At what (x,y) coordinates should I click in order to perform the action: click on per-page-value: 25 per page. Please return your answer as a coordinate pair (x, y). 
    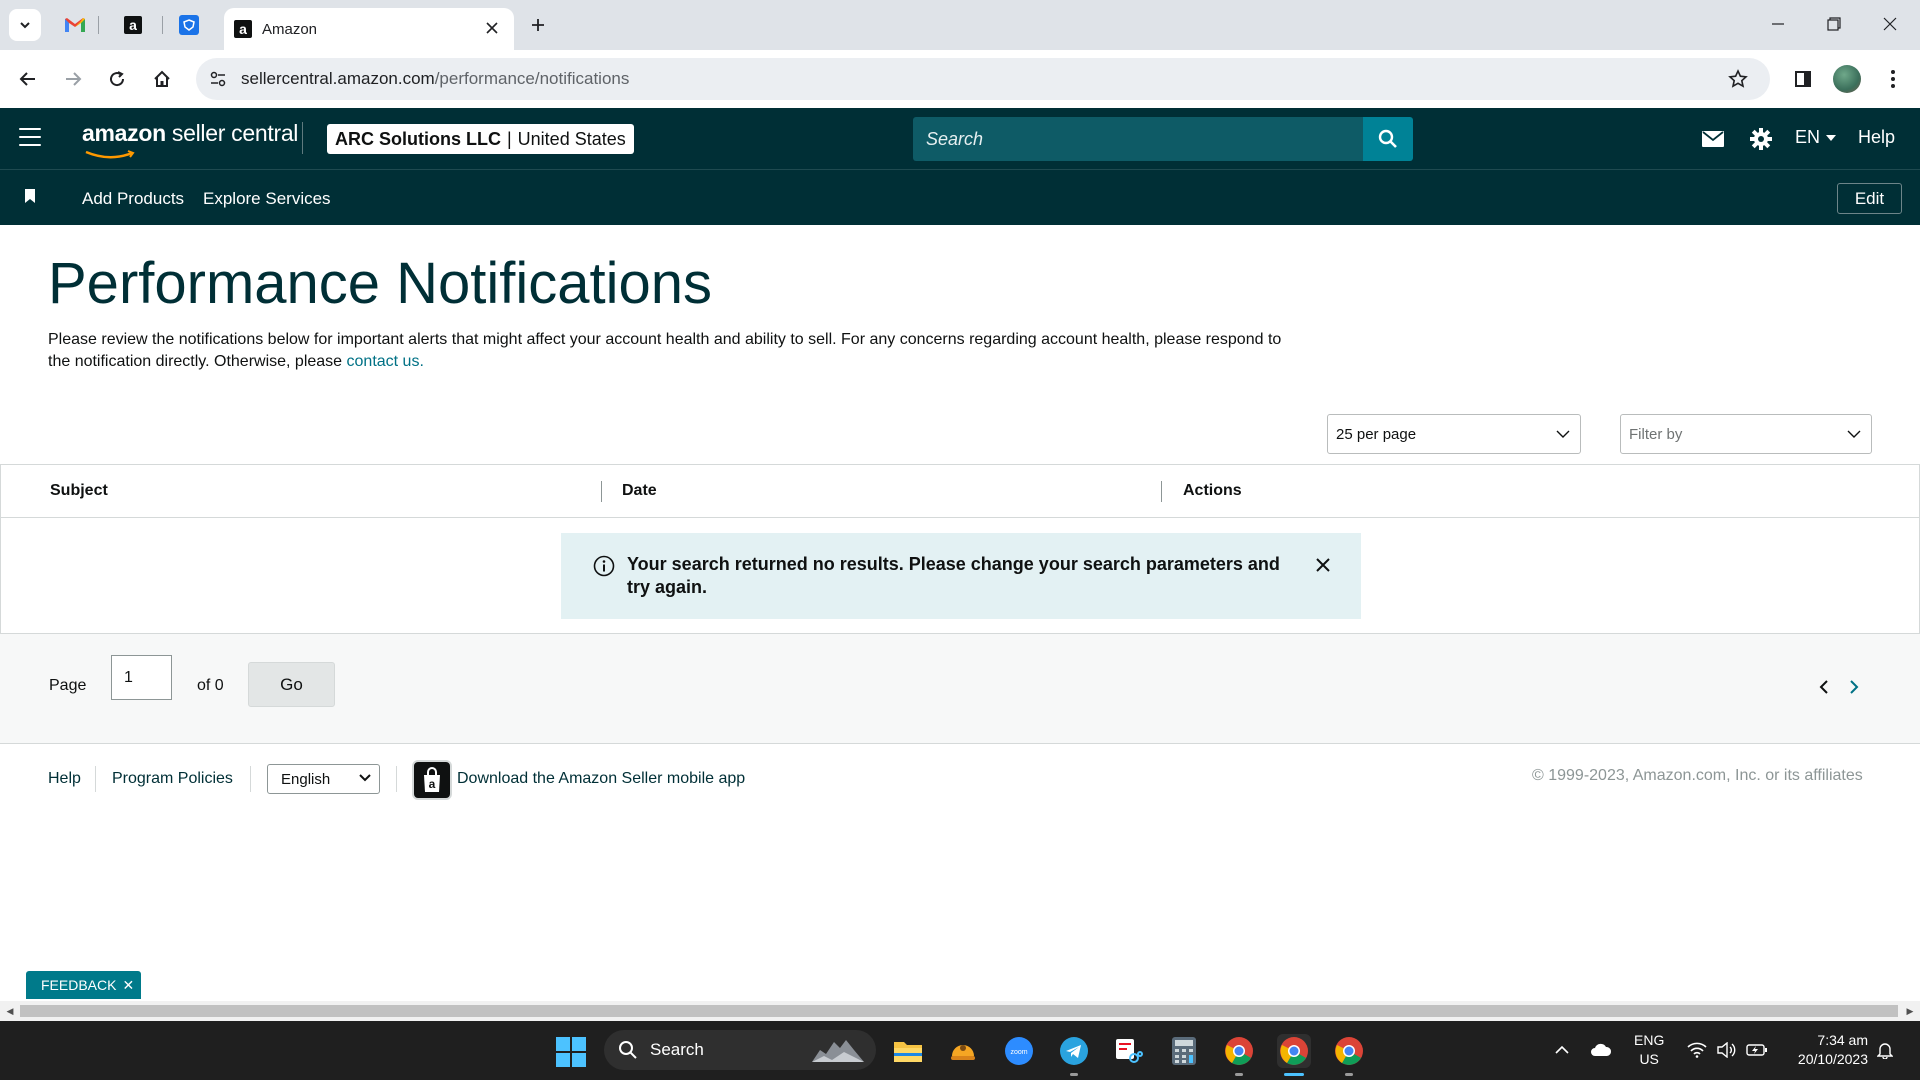
    Looking at the image, I should click on (1376, 434).